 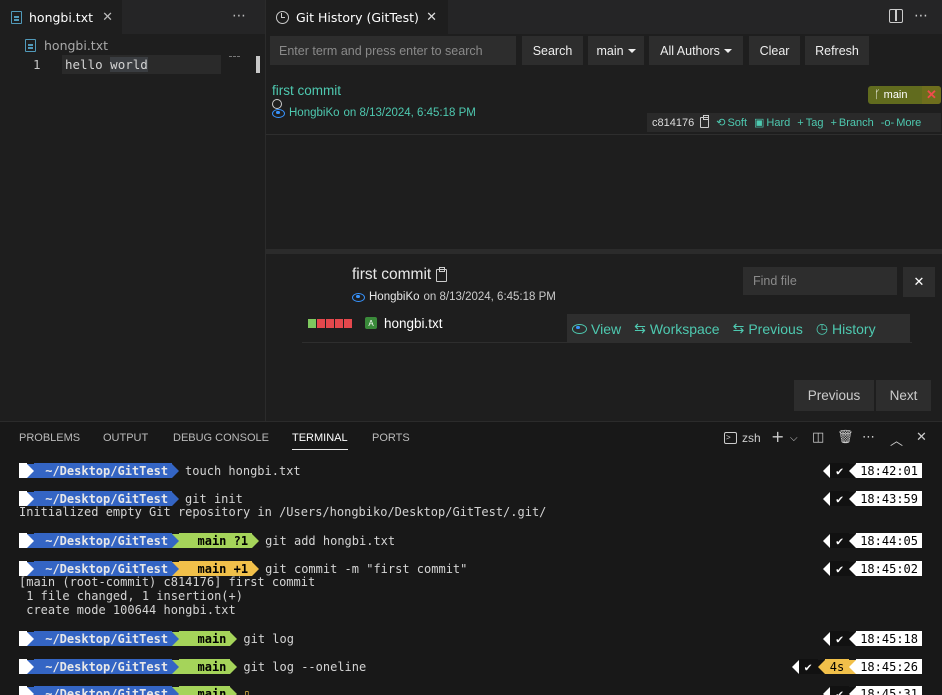 What do you see at coordinates (76, 45) in the screenshot?
I see `breadcrumb-file: hongbi.txt` at bounding box center [76, 45].